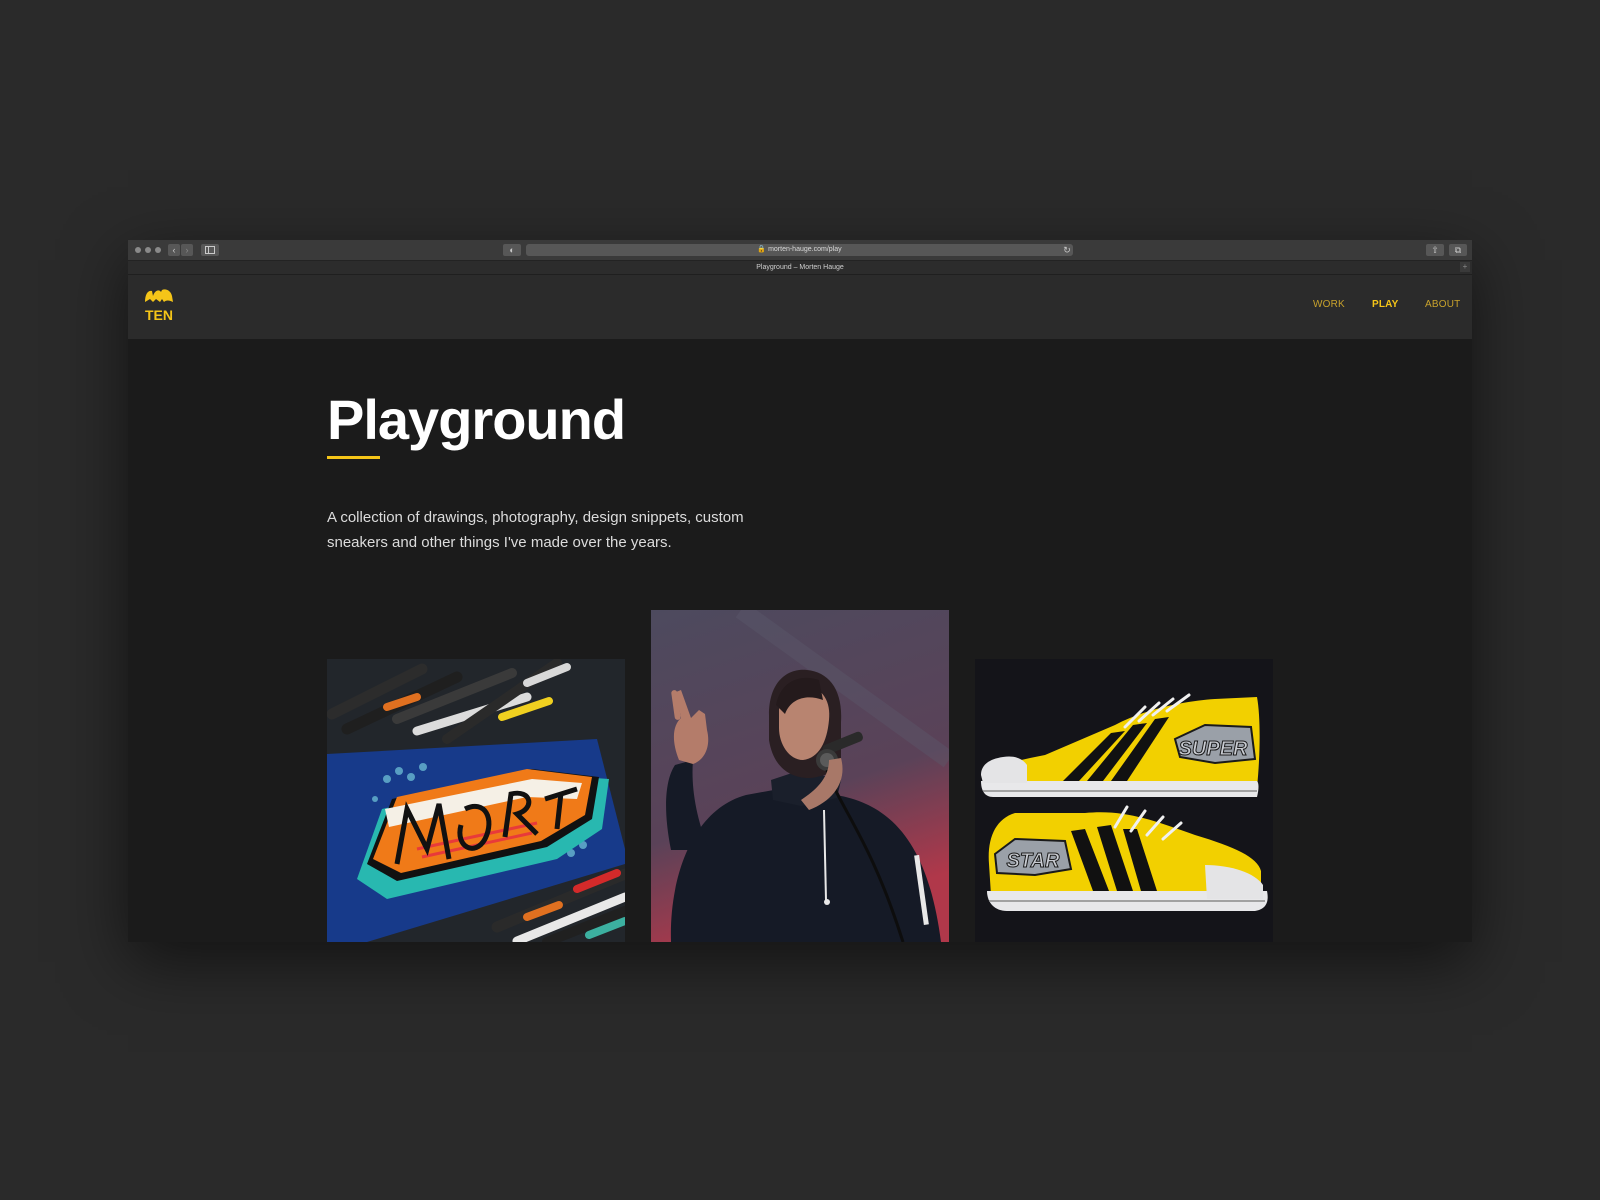 The height and width of the screenshot is (1200, 1600). What do you see at coordinates (1385, 304) in the screenshot?
I see `nav-play: PLAY` at bounding box center [1385, 304].